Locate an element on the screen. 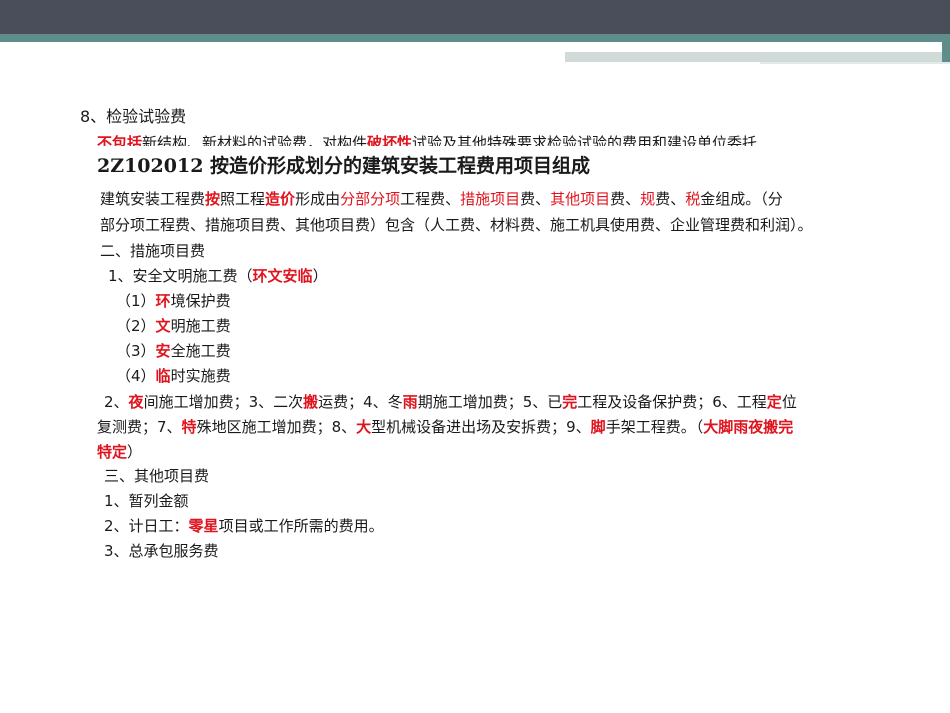 The image size is (950, 713). sub-text: 全施工费 is located at coordinates (200, 351).